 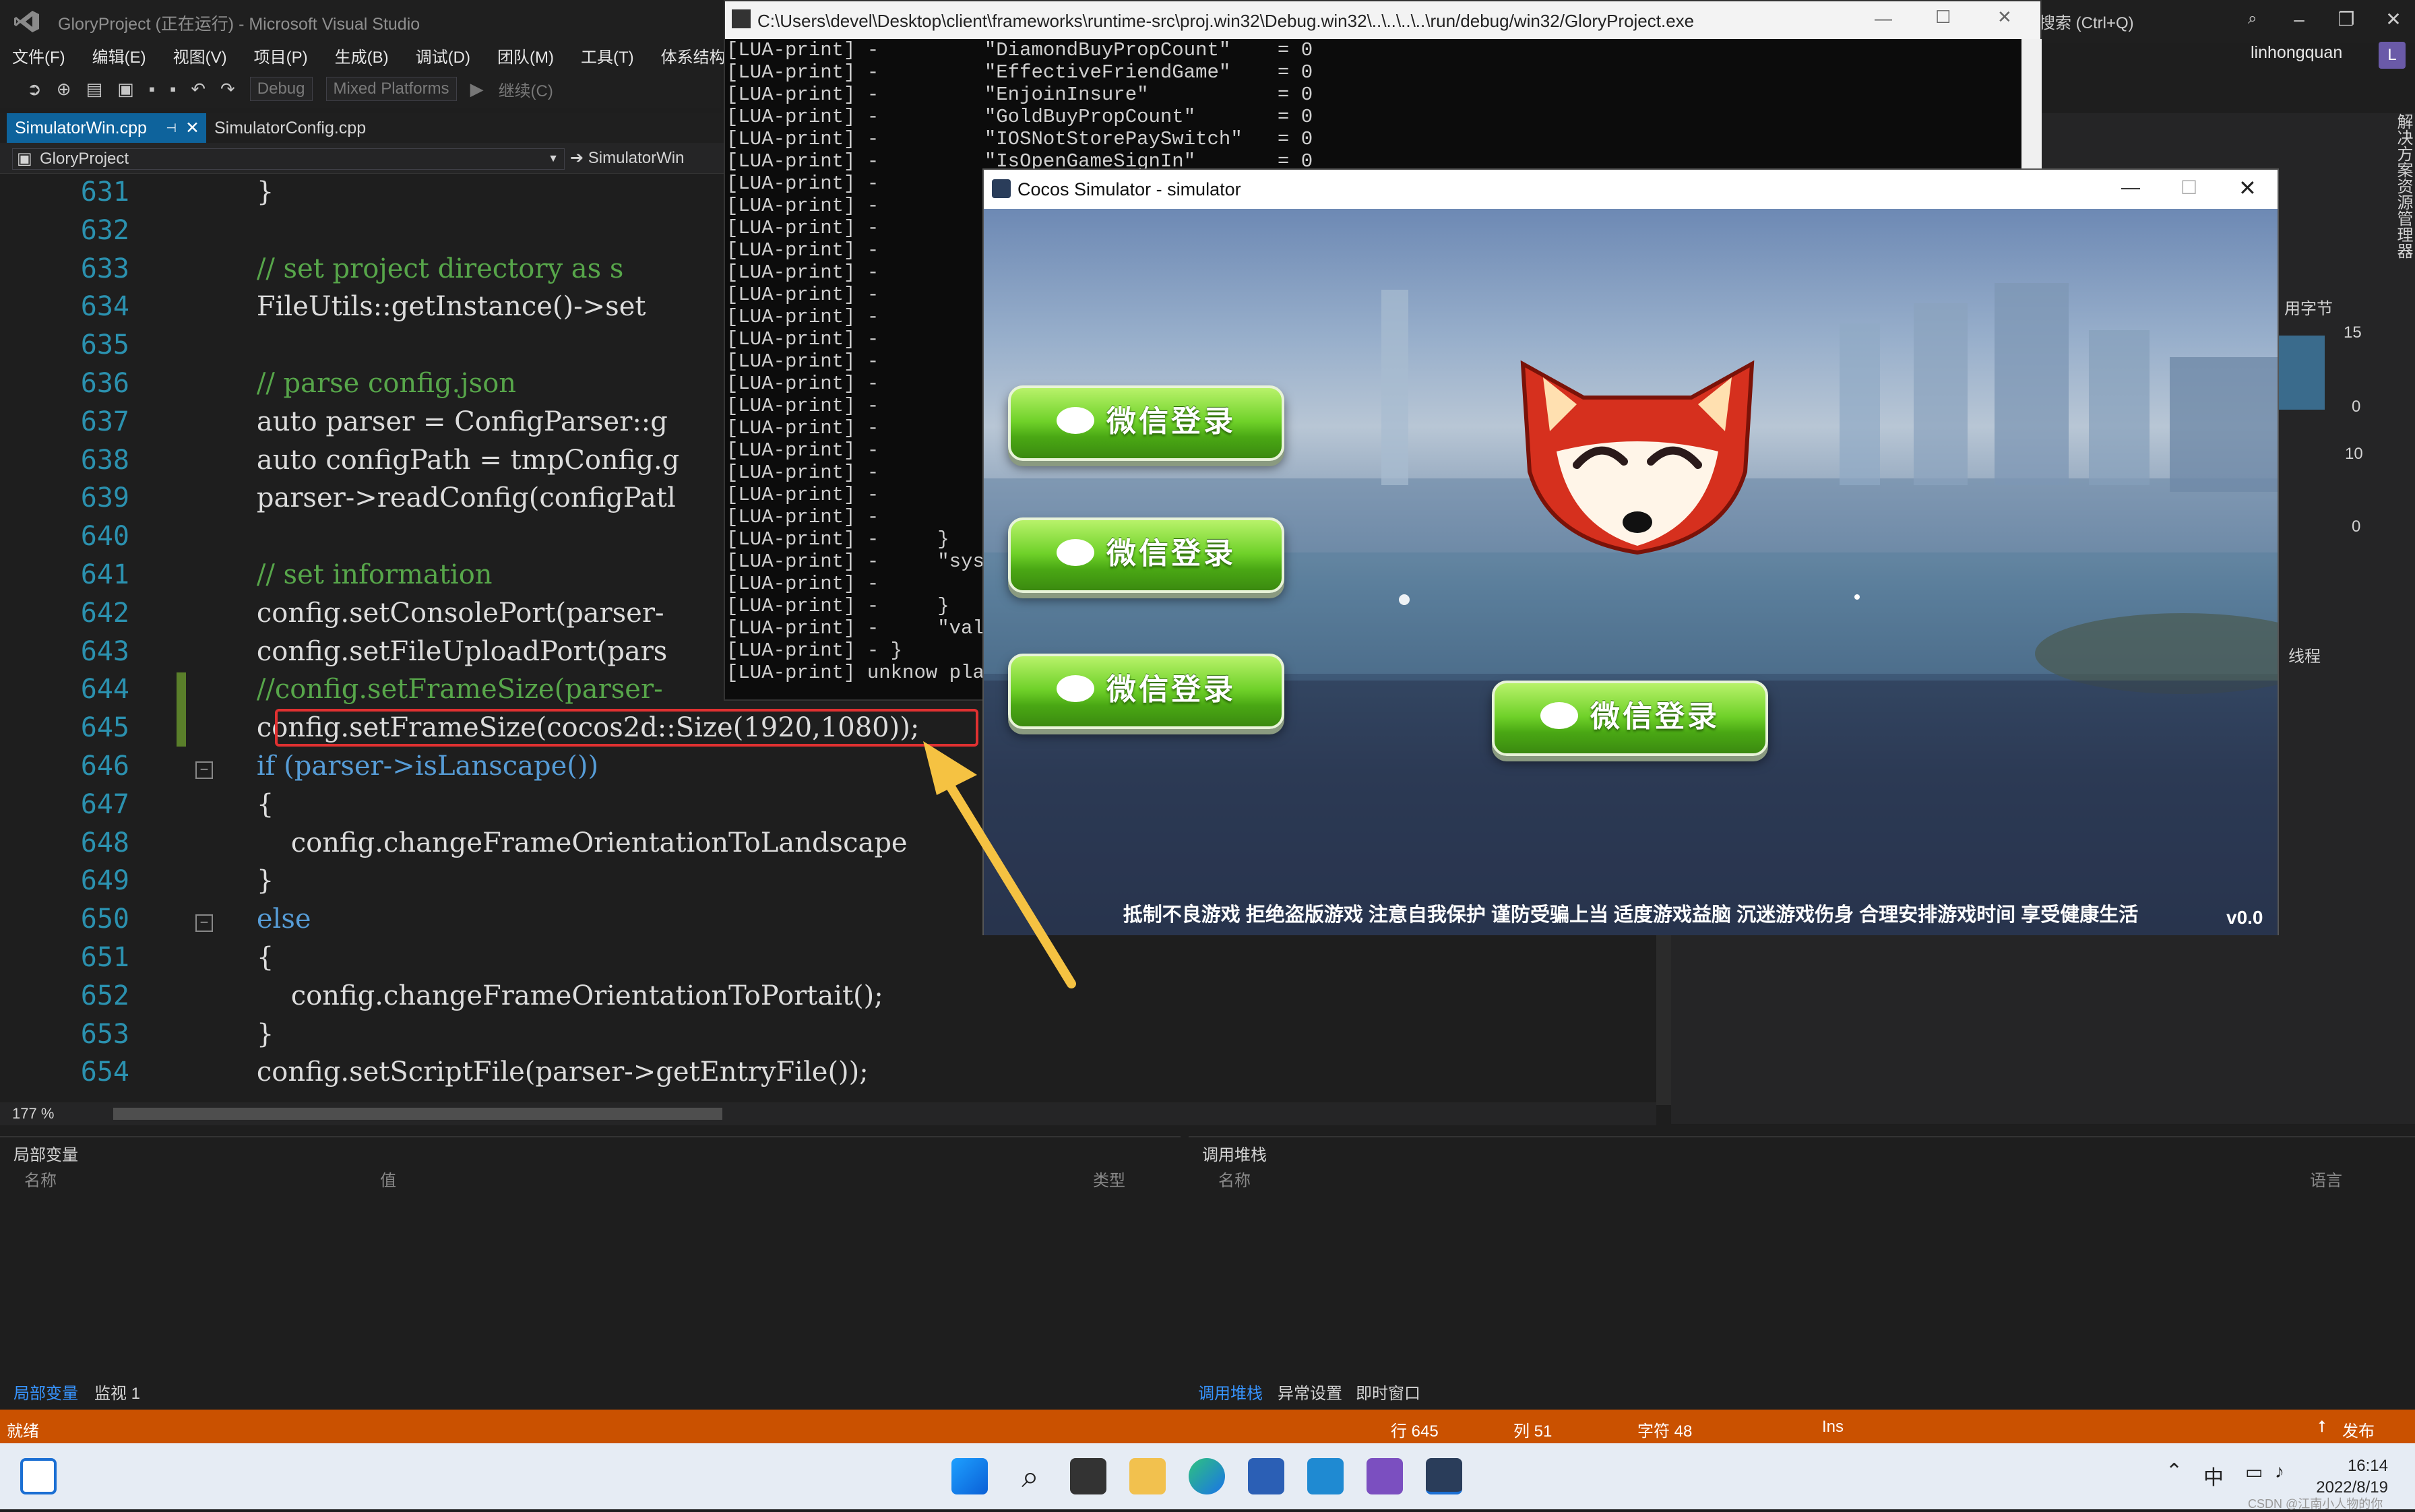 I want to click on open-folder-icon: ▣, so click(x=126, y=90).